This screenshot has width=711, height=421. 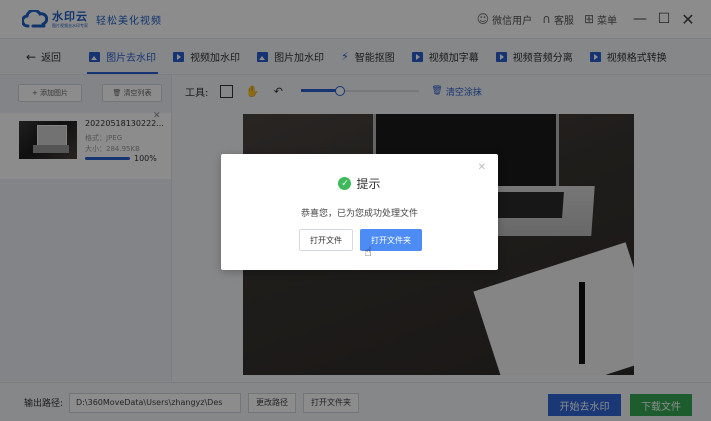 I want to click on dialog-message: 恭喜您，已为您成功处理文件, so click(x=359, y=214).